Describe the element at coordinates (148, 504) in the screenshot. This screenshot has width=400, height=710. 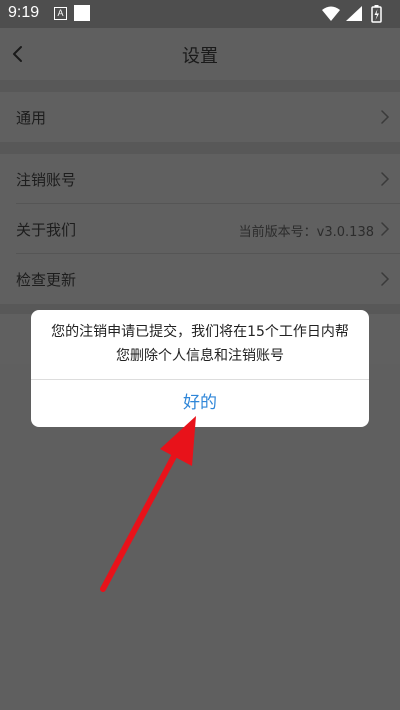
I see `annotation-arrow-icon` at that location.